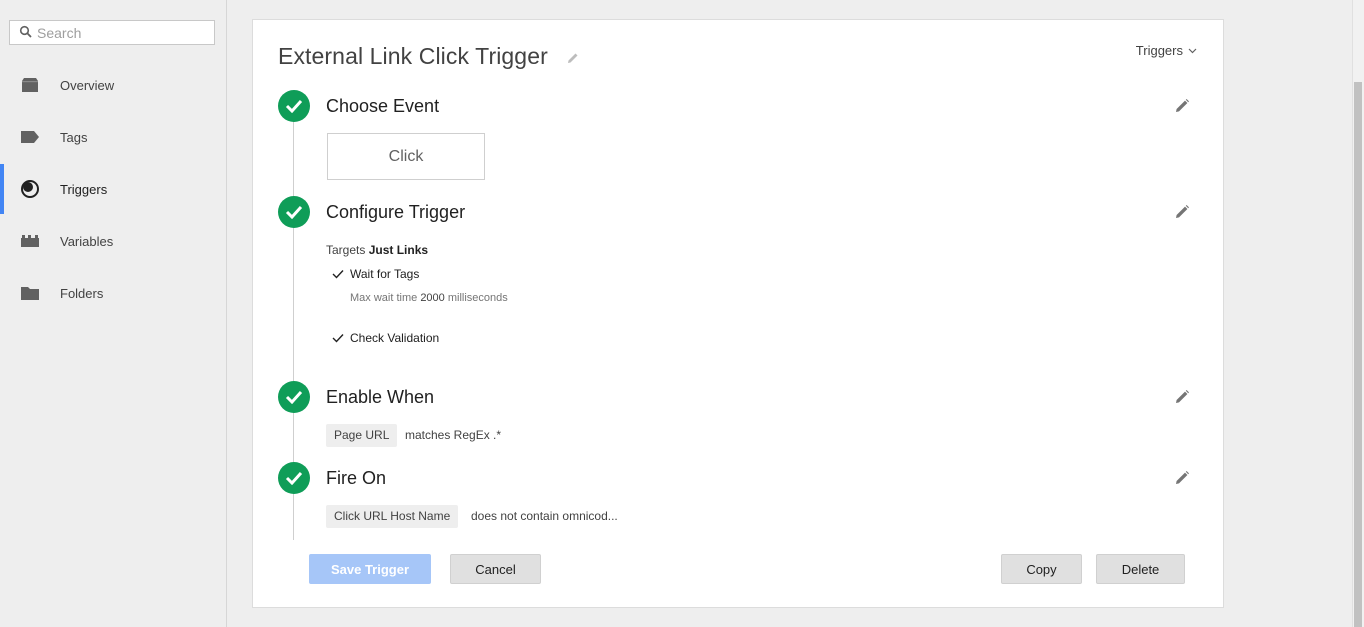  I want to click on max-wait-unit: milliseconds, so click(477, 298).